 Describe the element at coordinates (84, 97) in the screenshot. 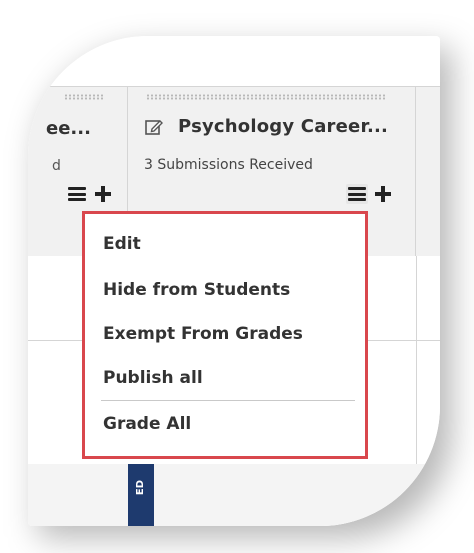

I see `drag-handle-left` at that location.